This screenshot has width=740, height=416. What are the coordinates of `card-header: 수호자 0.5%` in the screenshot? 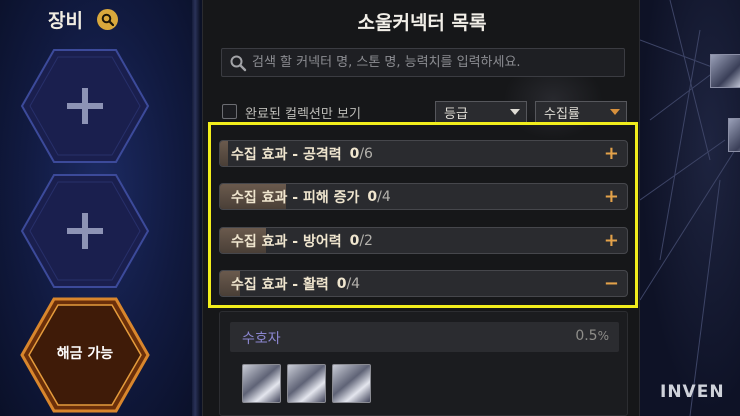 It's located at (424, 337).